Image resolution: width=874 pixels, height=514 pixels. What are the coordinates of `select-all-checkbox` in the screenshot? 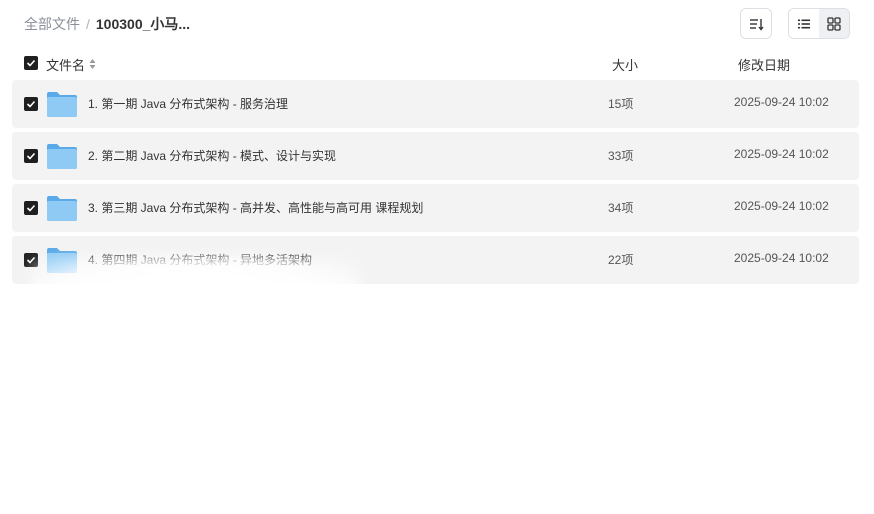 It's located at (31, 63).